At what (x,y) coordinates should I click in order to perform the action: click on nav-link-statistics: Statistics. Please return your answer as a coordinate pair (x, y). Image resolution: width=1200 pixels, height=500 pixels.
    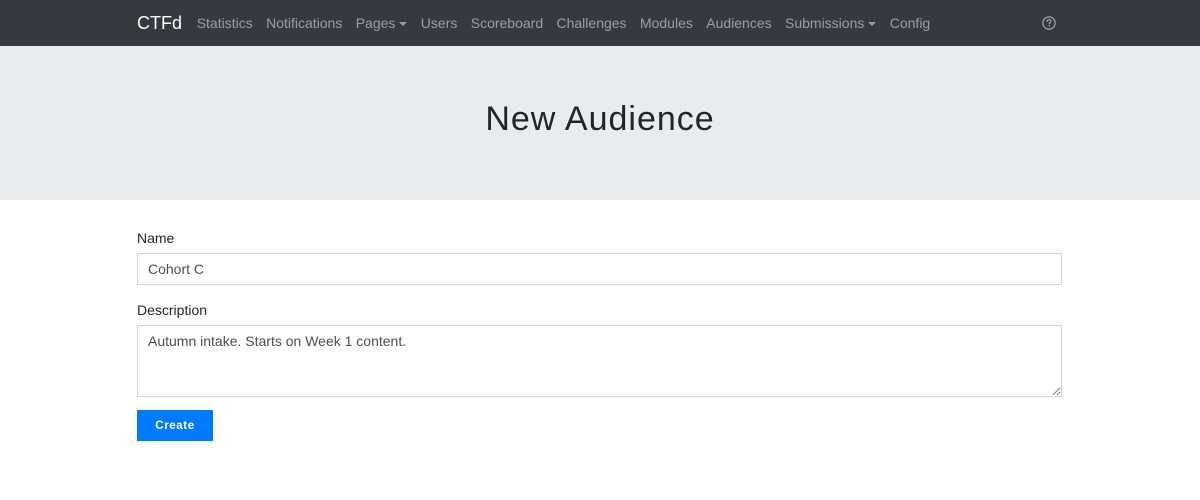
    Looking at the image, I should click on (224, 23).